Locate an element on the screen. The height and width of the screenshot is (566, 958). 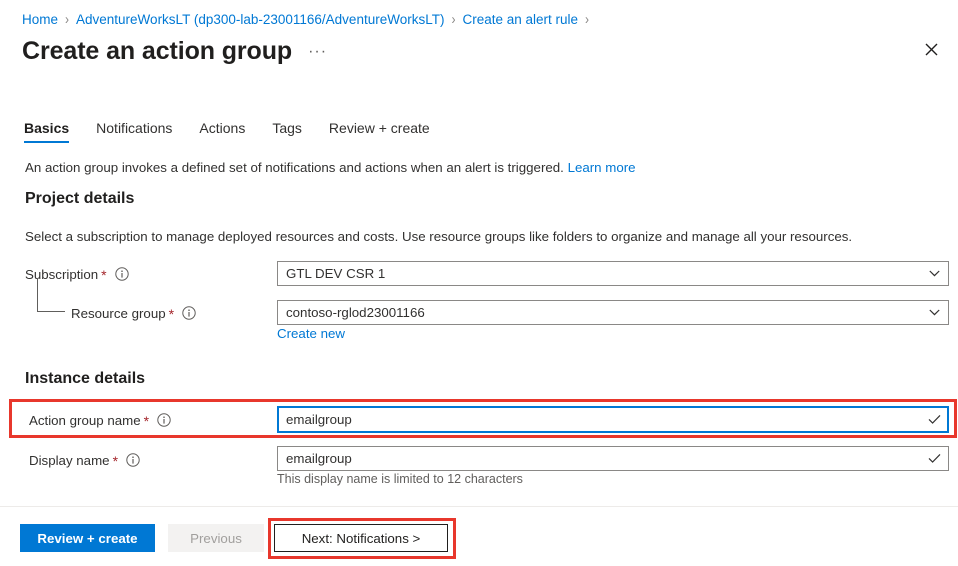
action-group-name-label: Action group name * is located at coordinates (100, 420).